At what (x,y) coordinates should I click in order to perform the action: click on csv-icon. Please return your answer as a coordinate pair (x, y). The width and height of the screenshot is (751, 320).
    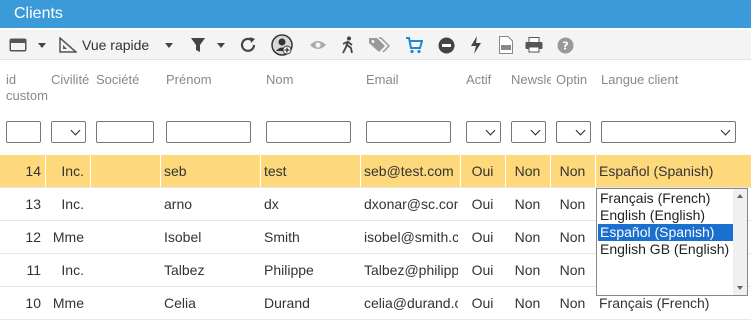
    Looking at the image, I should click on (506, 45).